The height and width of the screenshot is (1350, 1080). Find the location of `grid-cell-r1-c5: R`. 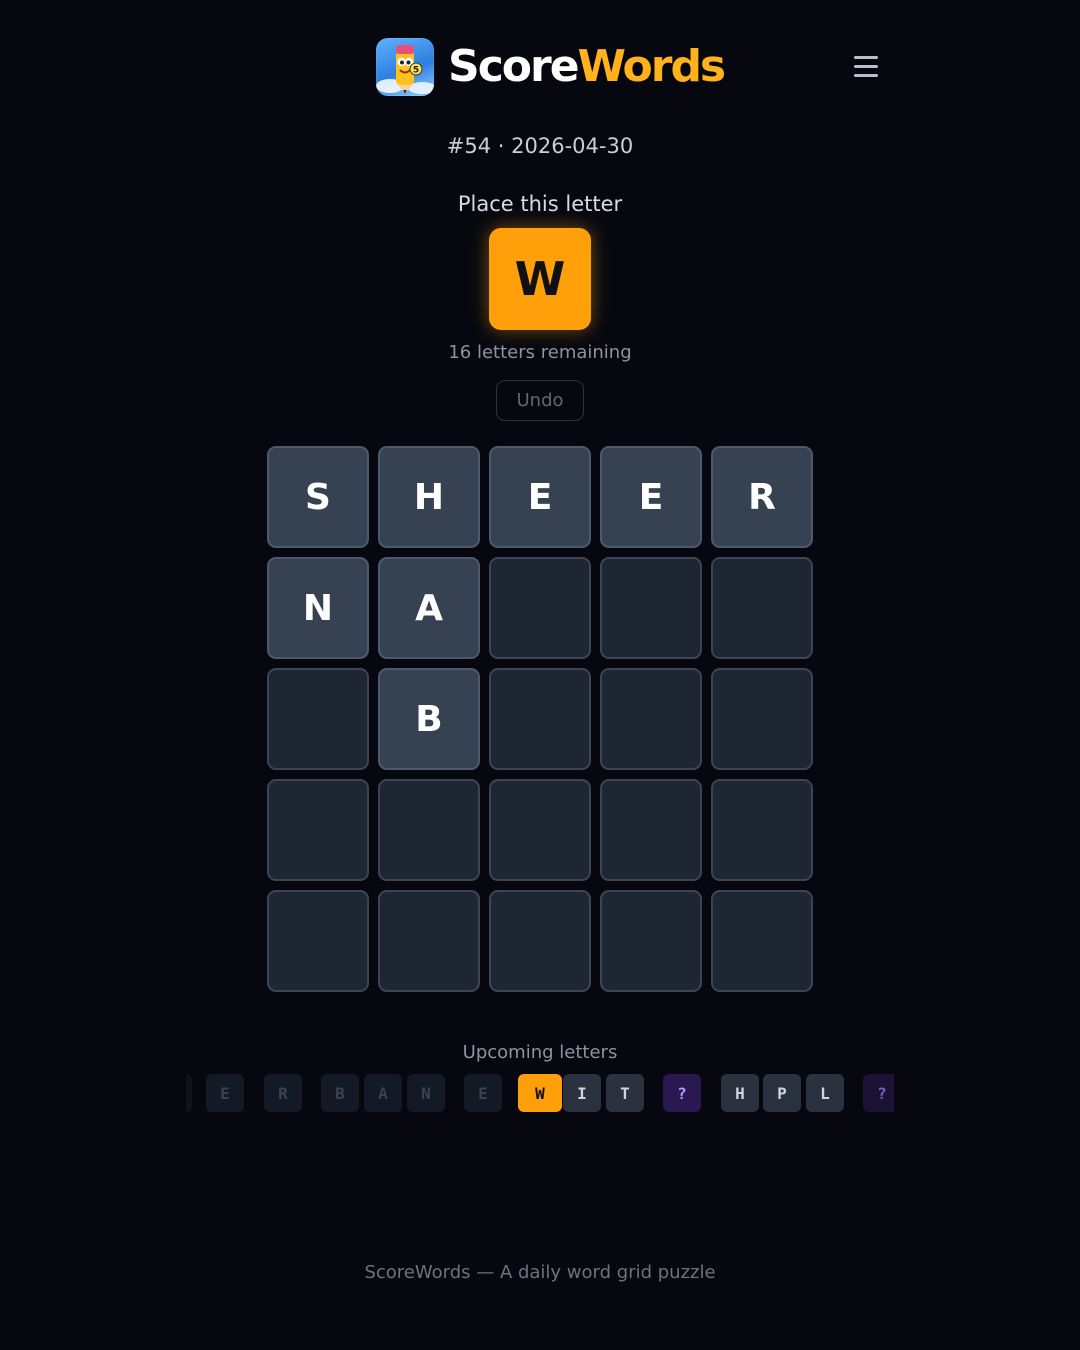

grid-cell-r1-c5: R is located at coordinates (762, 497).